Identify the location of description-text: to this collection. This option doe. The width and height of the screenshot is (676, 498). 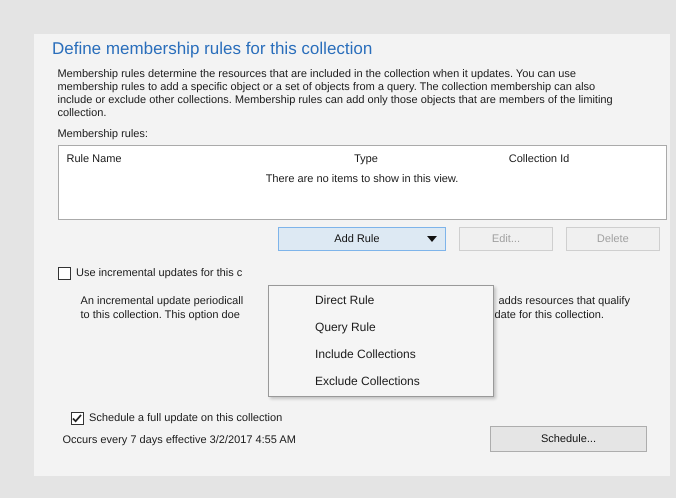
(160, 315).